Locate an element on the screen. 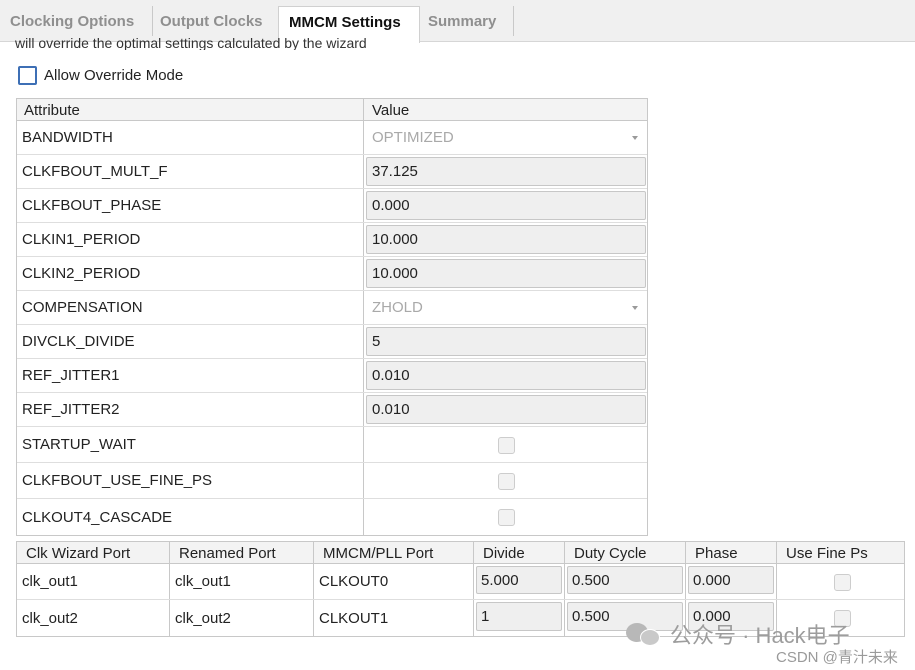 This screenshot has height=670, width=915. renamed-port-name: clk_out2 is located at coordinates (203, 618).